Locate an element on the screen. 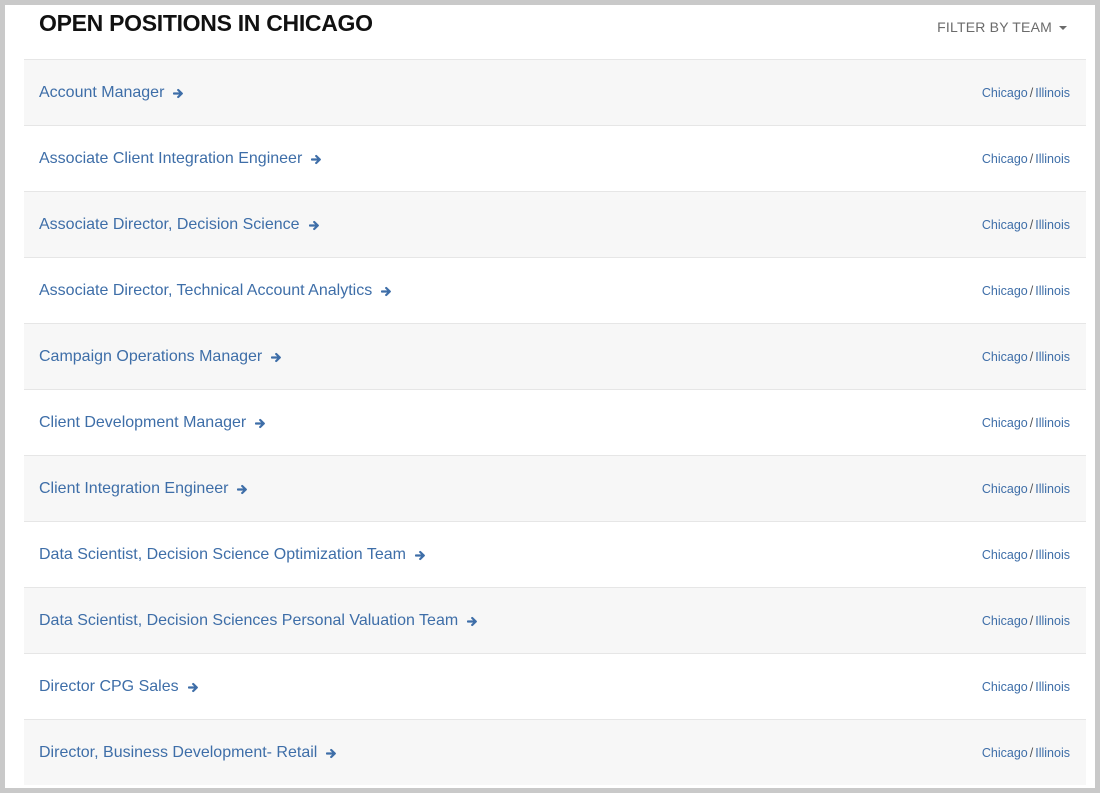 This screenshot has height=793, width=1100. job-link: Director, Business Development- Retail is located at coordinates (188, 753).